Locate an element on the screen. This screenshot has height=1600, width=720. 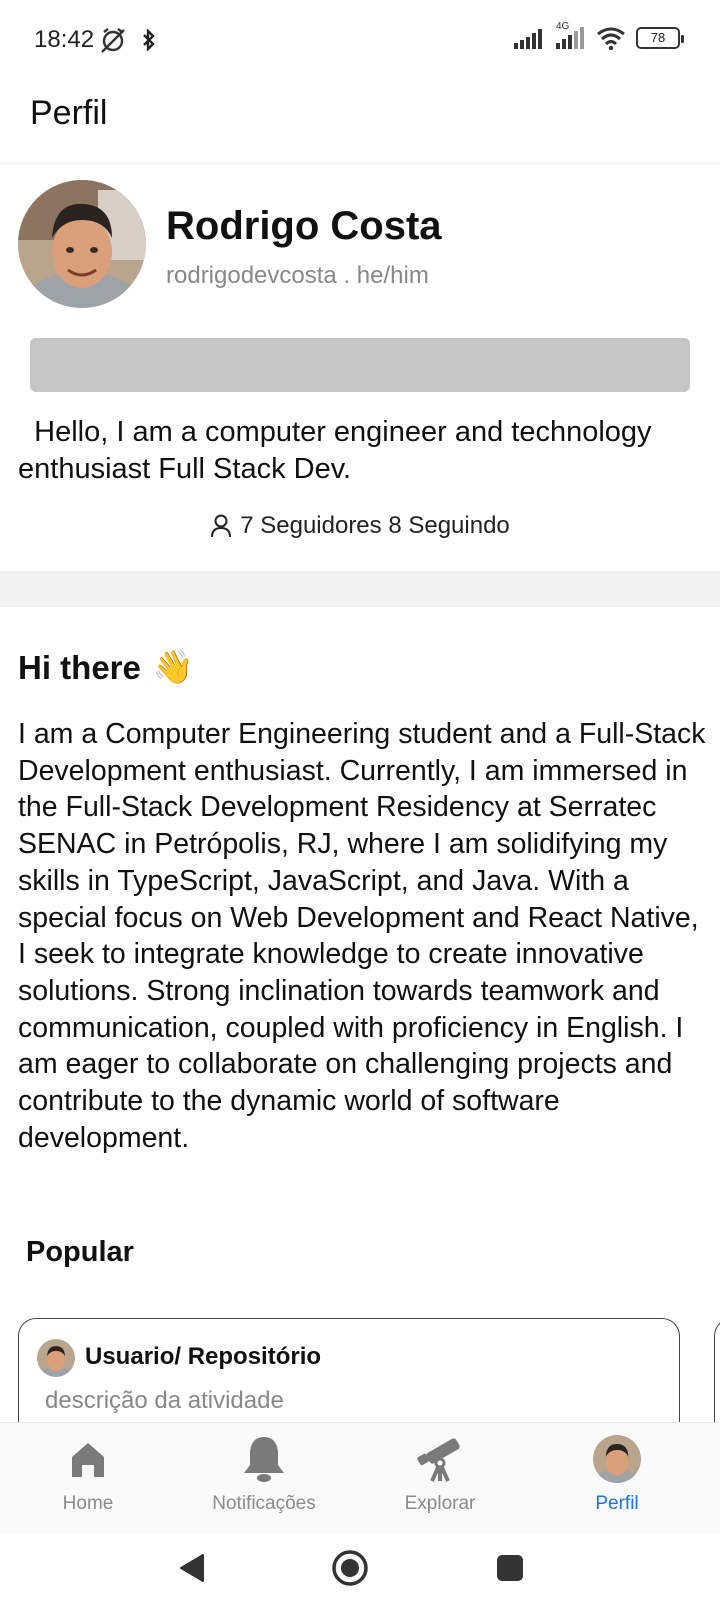
status-bar: 18:42 4G 78 is located at coordinates (360, 40).